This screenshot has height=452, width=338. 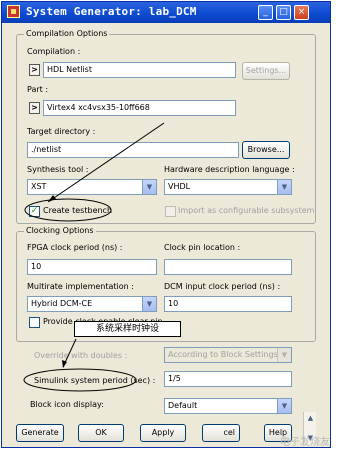 I want to click on synthesis-tool-value: XST, so click(x=39, y=186).